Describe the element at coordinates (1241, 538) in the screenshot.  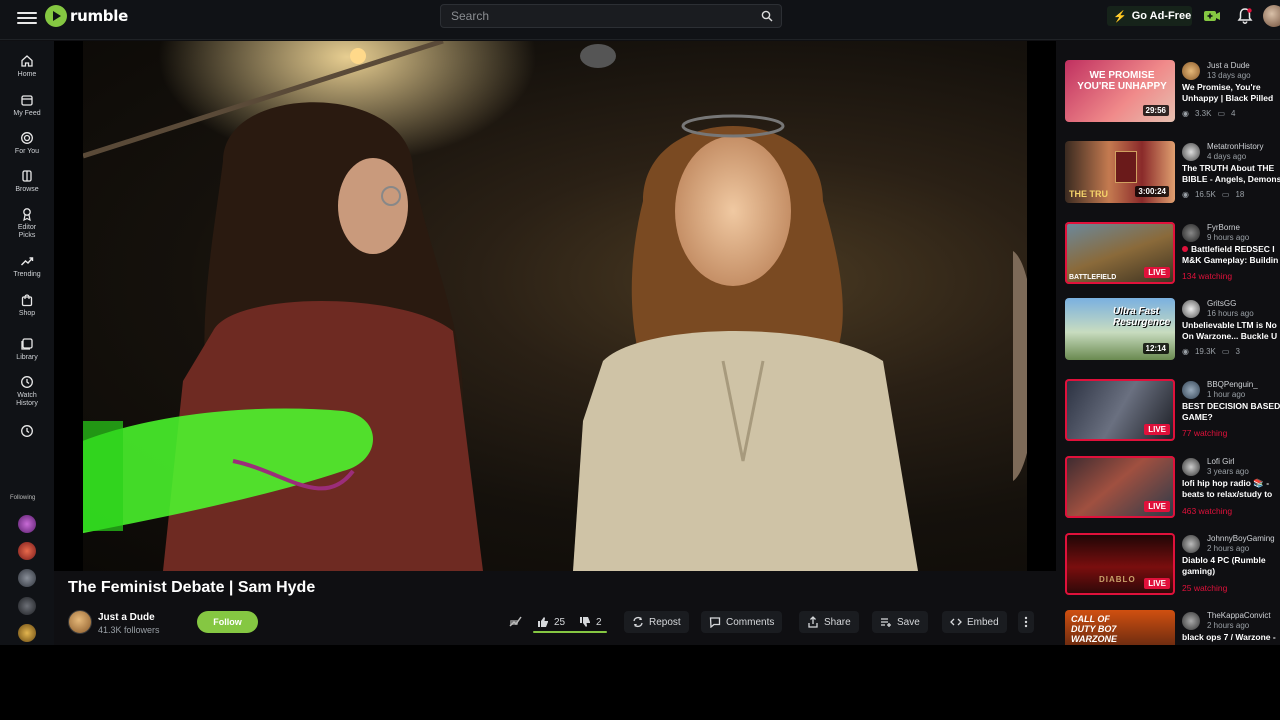
I see `channel-name: JohnnyBoyGaming` at that location.